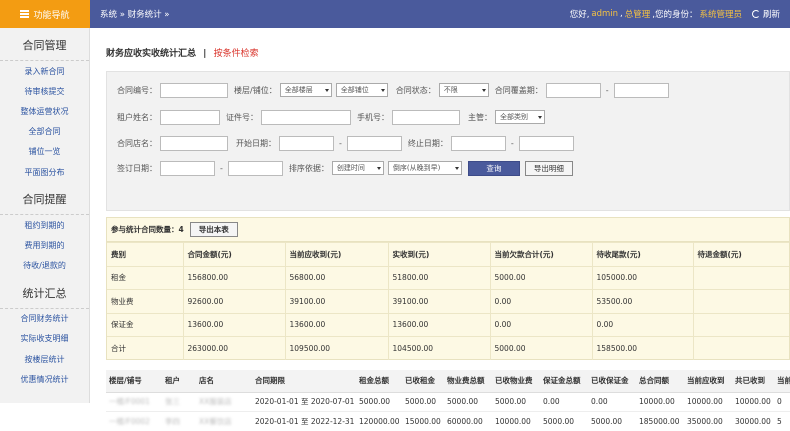 Image resolution: width=790 pixels, height=431 pixels. I want to click on col-header: 总合同额, so click(660, 381).